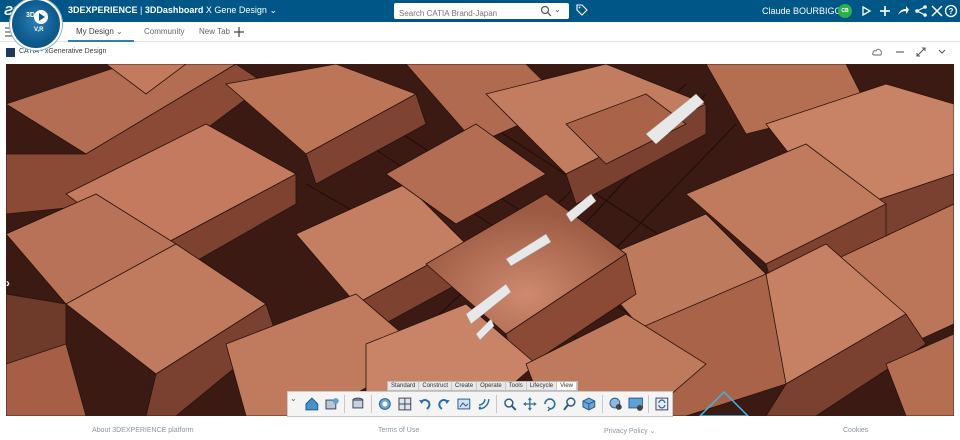  What do you see at coordinates (867, 11) in the screenshot?
I see `share-icon` at bounding box center [867, 11].